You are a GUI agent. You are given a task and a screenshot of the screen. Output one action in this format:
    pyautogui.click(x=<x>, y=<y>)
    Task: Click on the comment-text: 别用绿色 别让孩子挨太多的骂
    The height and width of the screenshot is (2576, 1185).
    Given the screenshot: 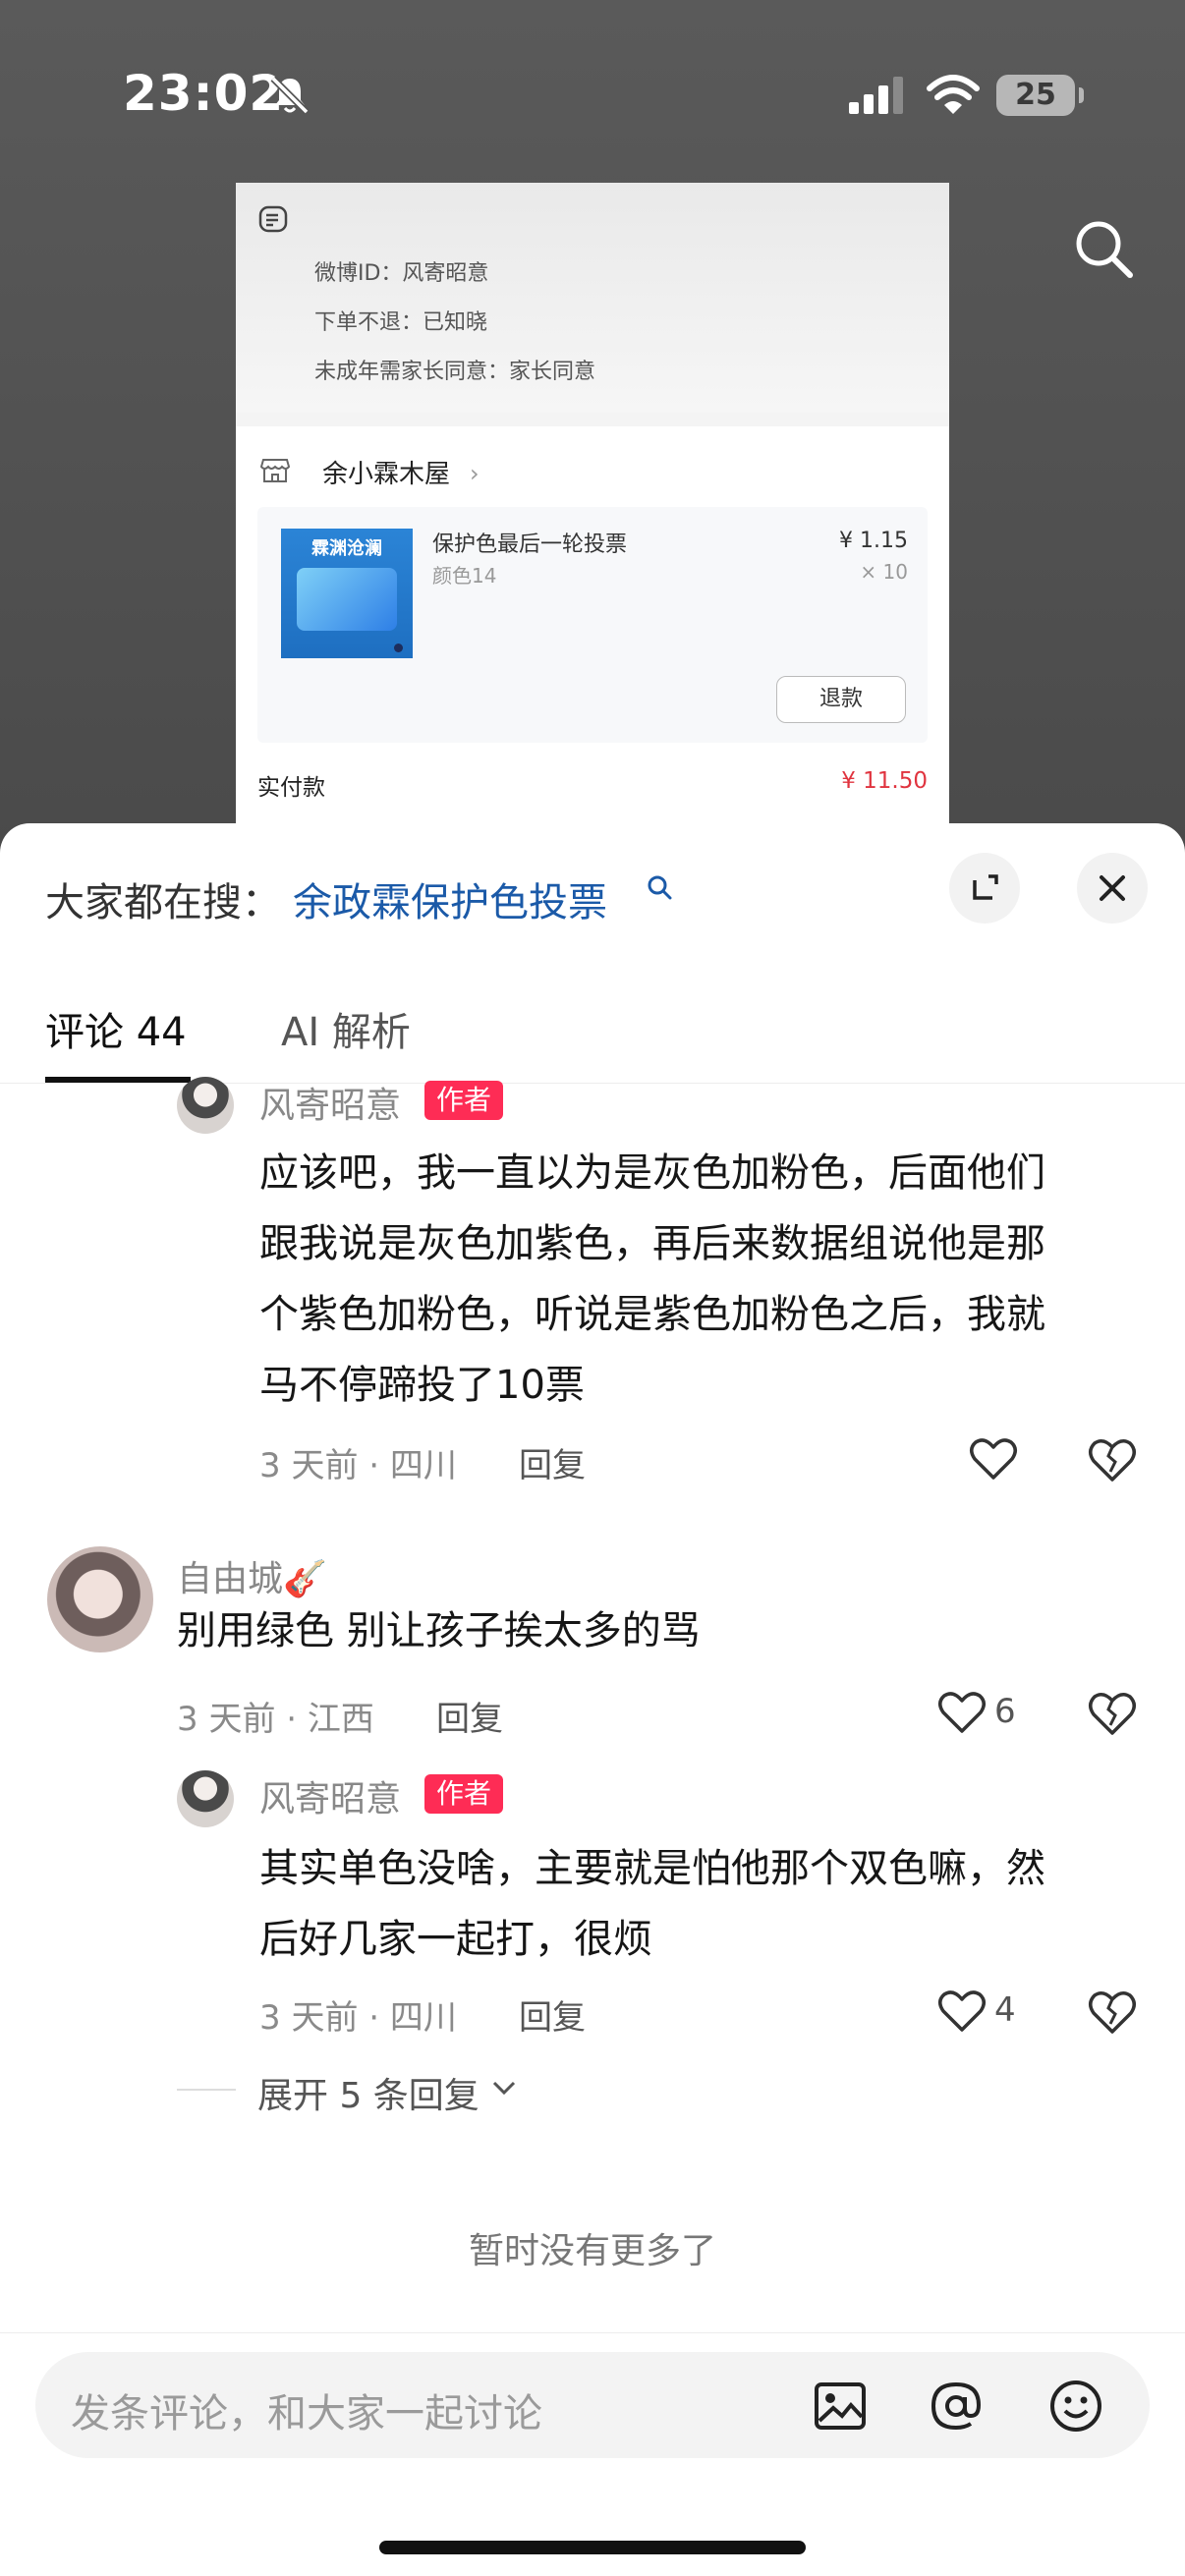 What is the action you would take?
    pyautogui.click(x=439, y=1631)
    